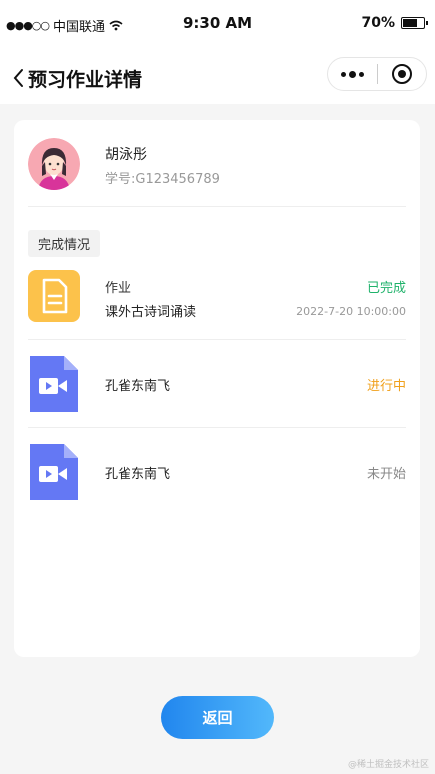 The width and height of the screenshot is (435, 774). Describe the element at coordinates (378, 23) in the screenshot. I see `battery-percent: 70%` at that location.